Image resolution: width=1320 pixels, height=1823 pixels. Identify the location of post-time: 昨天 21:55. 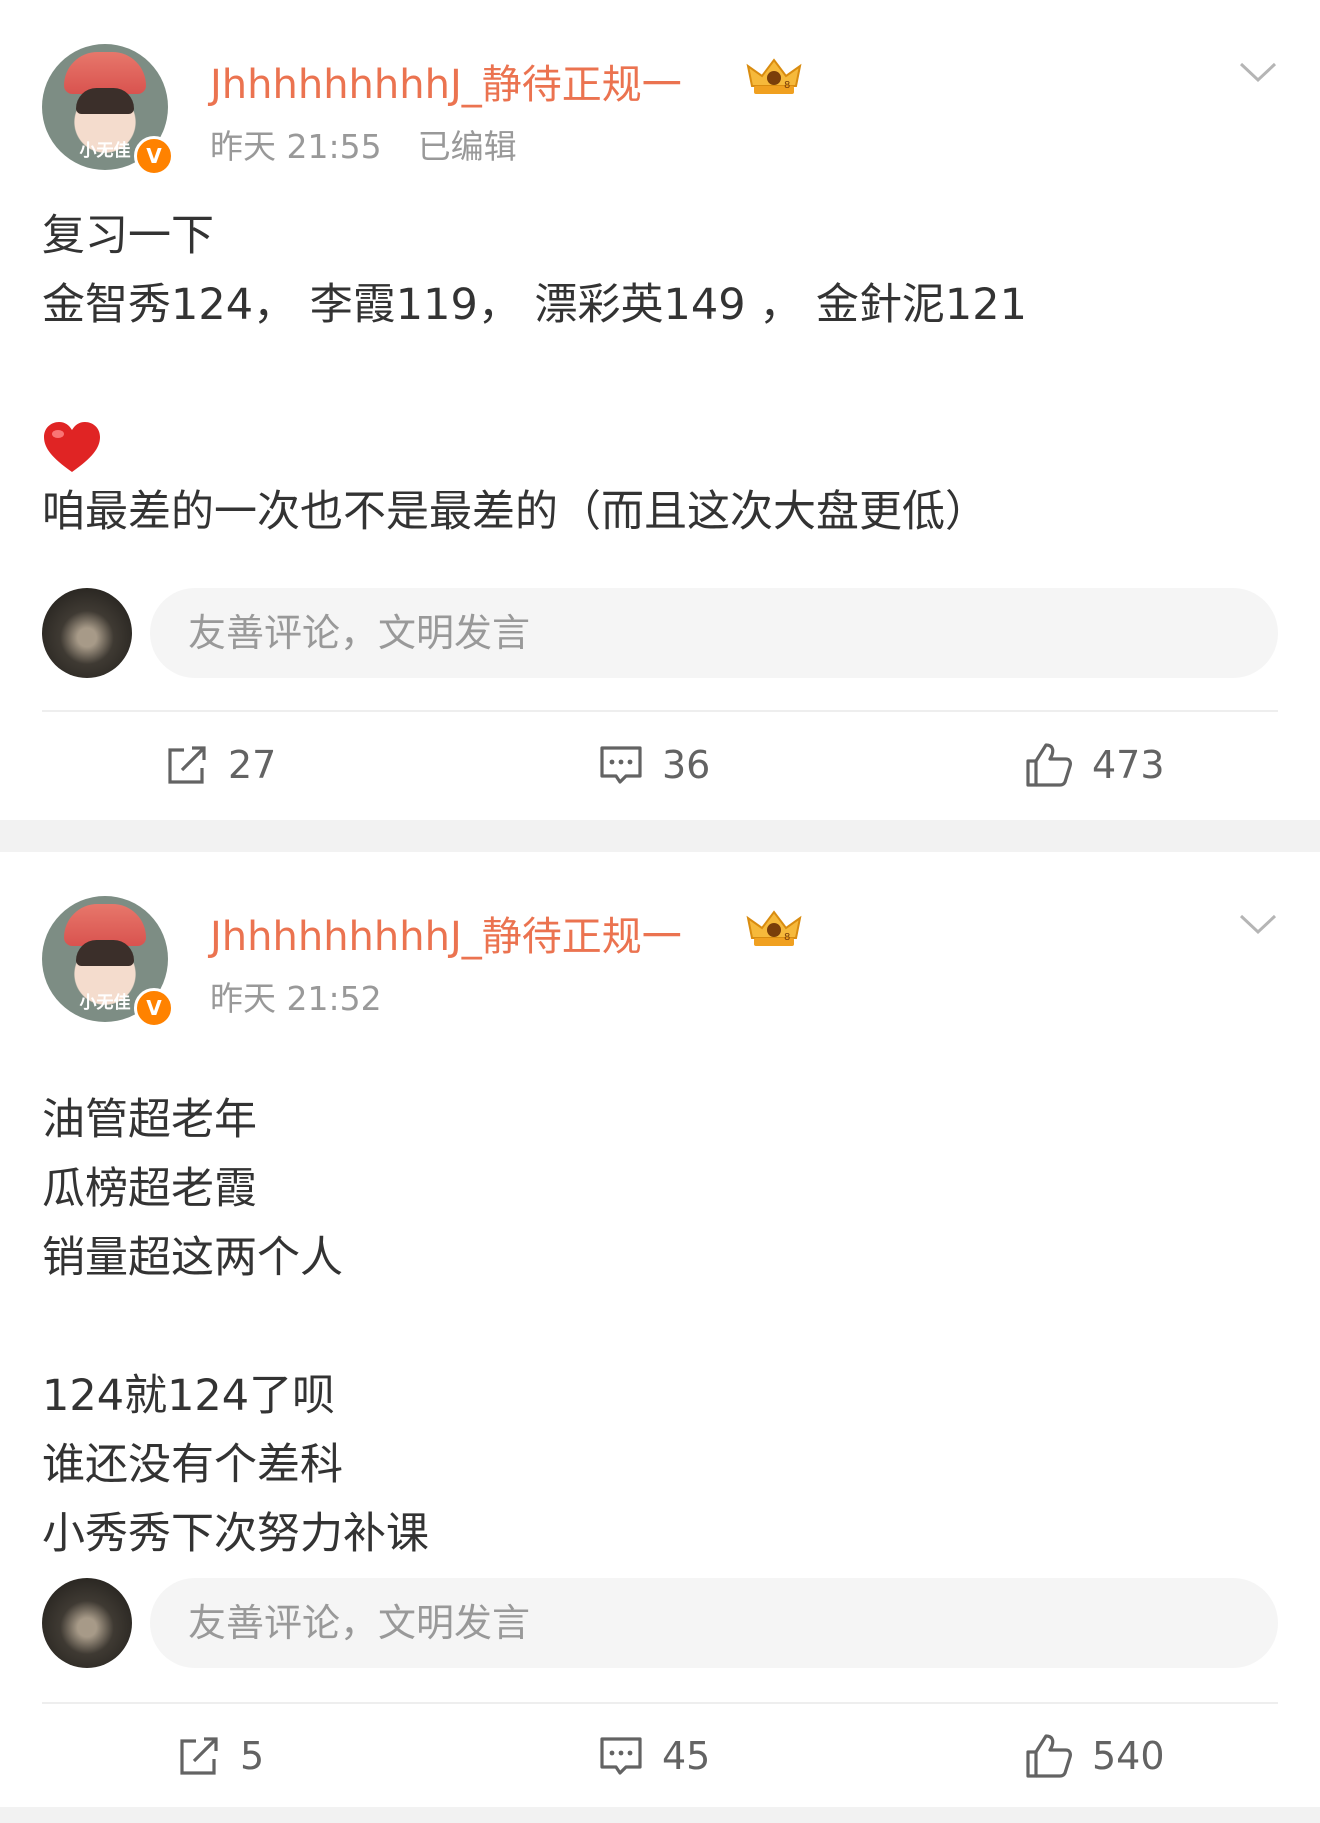
(296, 146).